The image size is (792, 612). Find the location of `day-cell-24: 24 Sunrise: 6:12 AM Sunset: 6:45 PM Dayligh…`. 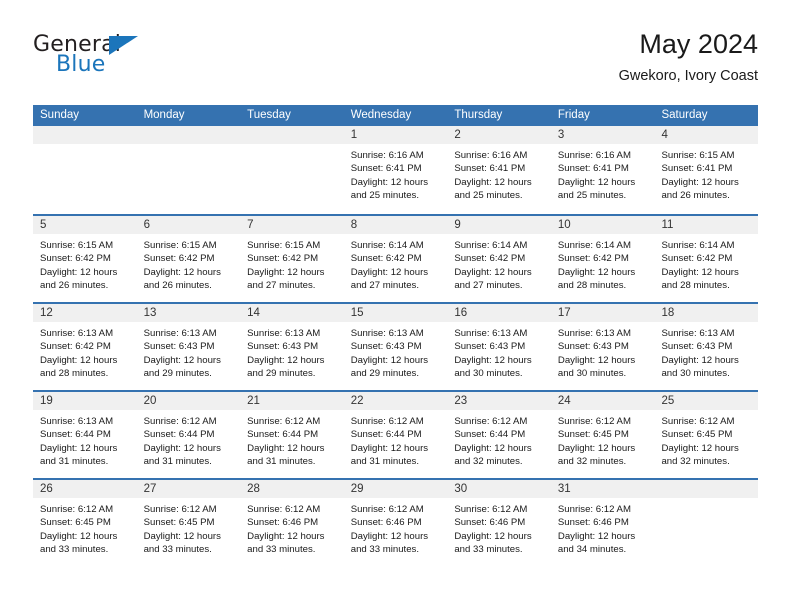

day-cell-24: 24 Sunrise: 6:12 AM Sunset: 6:45 PM Dayligh… is located at coordinates (602, 435).